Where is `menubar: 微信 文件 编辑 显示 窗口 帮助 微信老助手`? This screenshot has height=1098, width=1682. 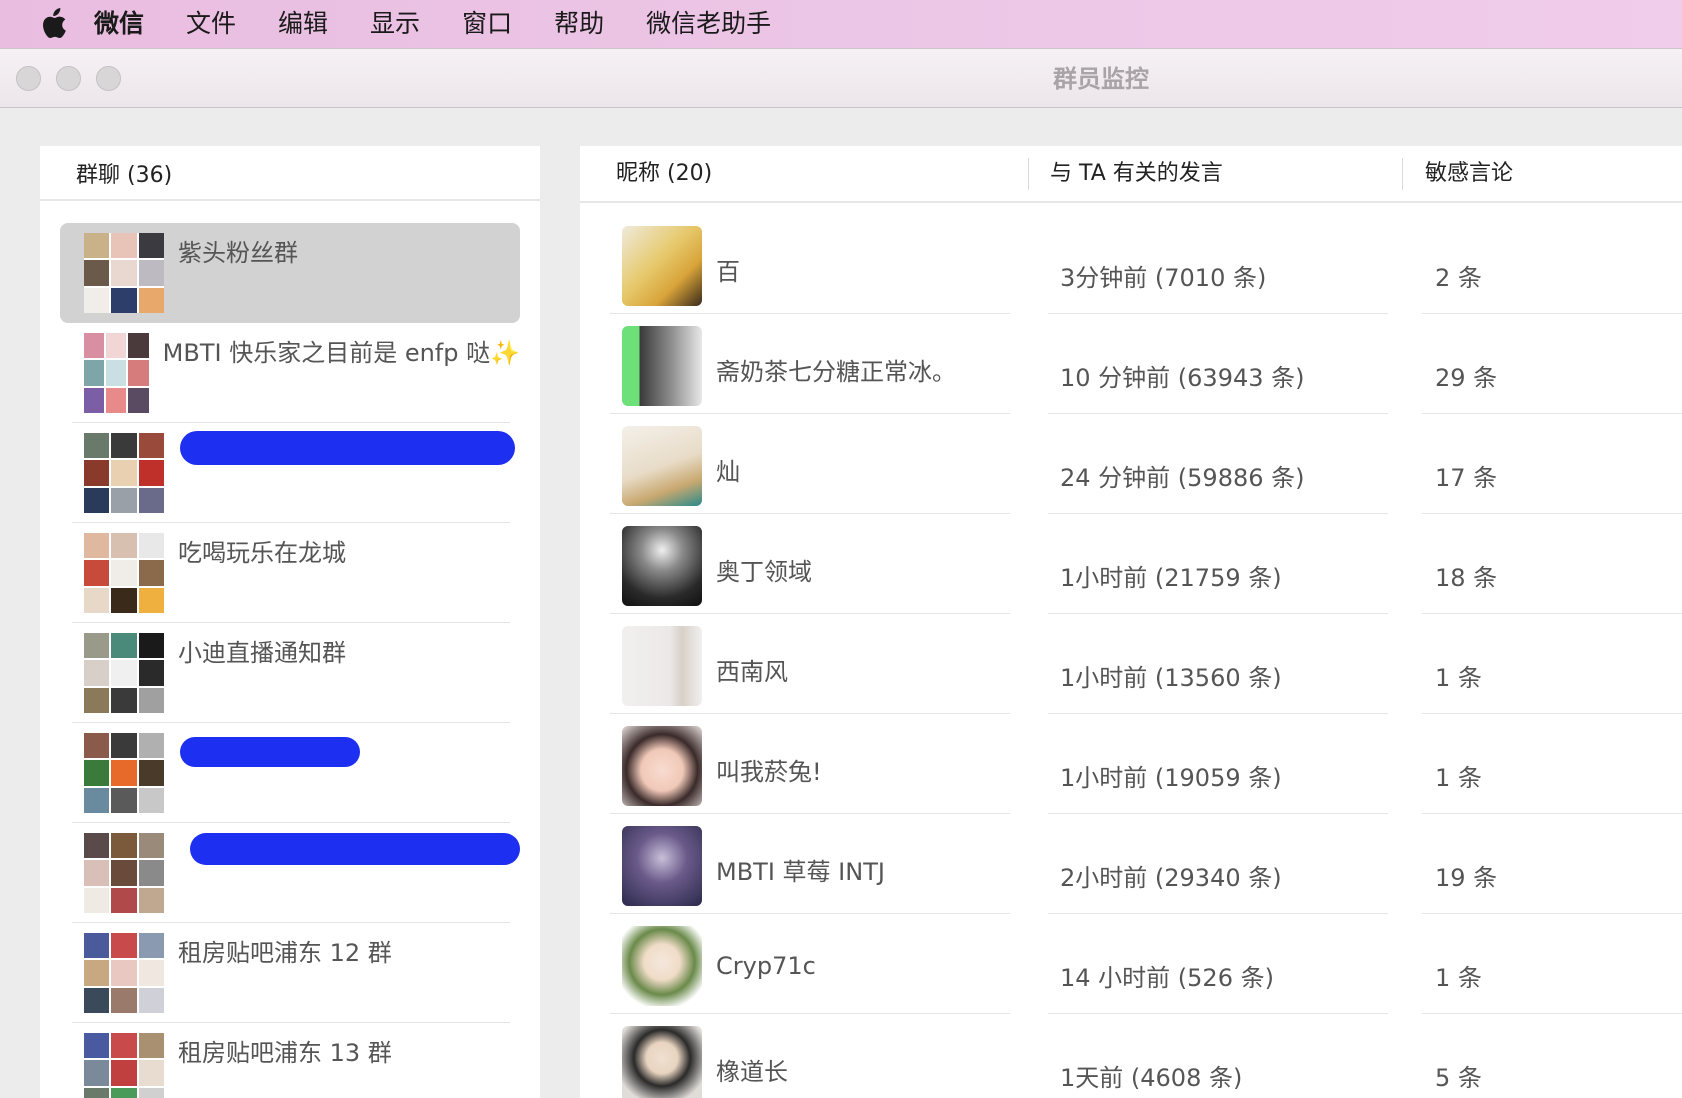 menubar: 微信 文件 编辑 显示 窗口 帮助 微信老助手 is located at coordinates (841, 24).